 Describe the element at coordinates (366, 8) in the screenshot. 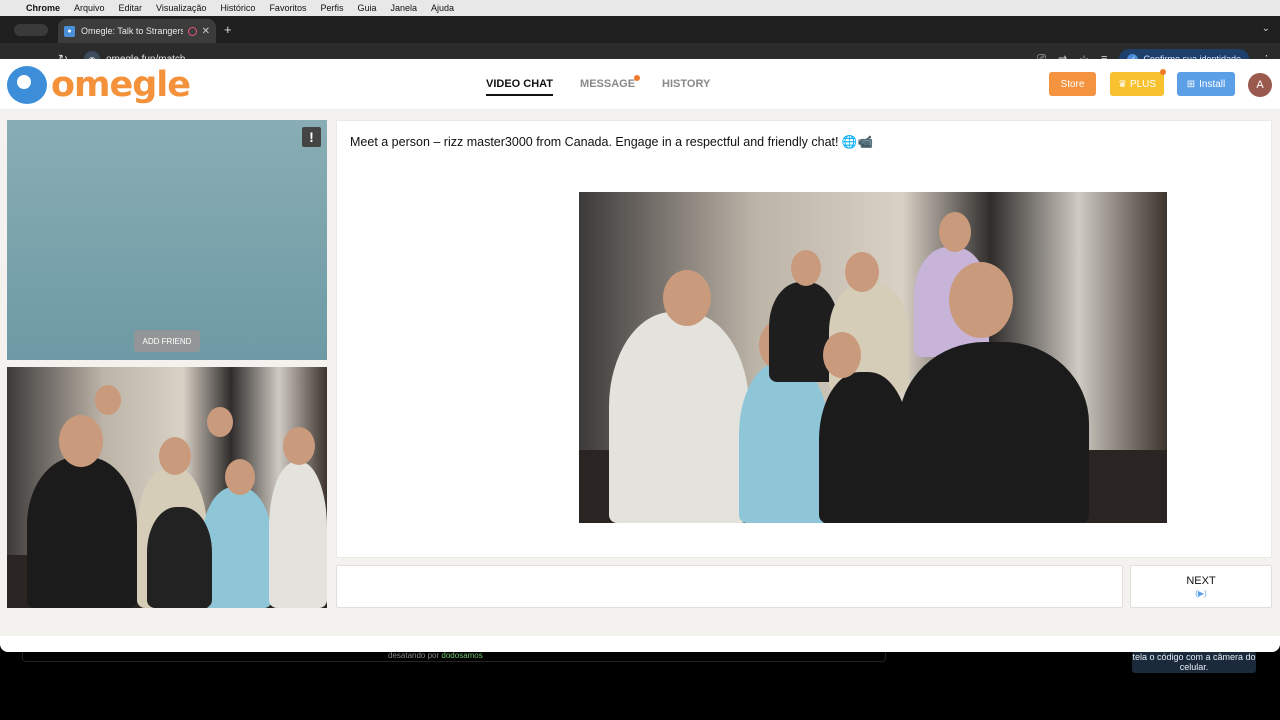

I see `menu-item-guia: Guia` at that location.